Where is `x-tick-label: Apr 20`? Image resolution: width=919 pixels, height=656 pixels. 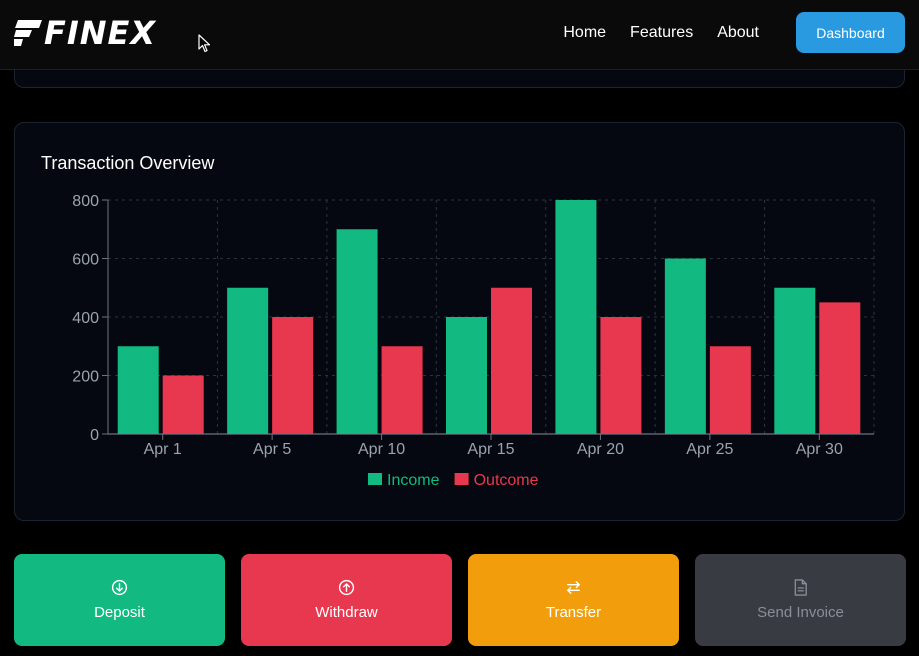
x-tick-label: Apr 20 is located at coordinates (600, 449).